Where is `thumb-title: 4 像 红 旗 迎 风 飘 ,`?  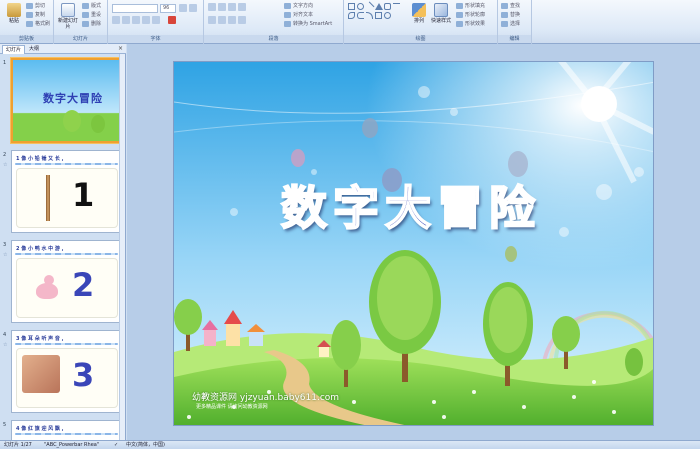
thumb-title: 4 像 红 旗 迎 风 飘 , is located at coordinates (40, 429).